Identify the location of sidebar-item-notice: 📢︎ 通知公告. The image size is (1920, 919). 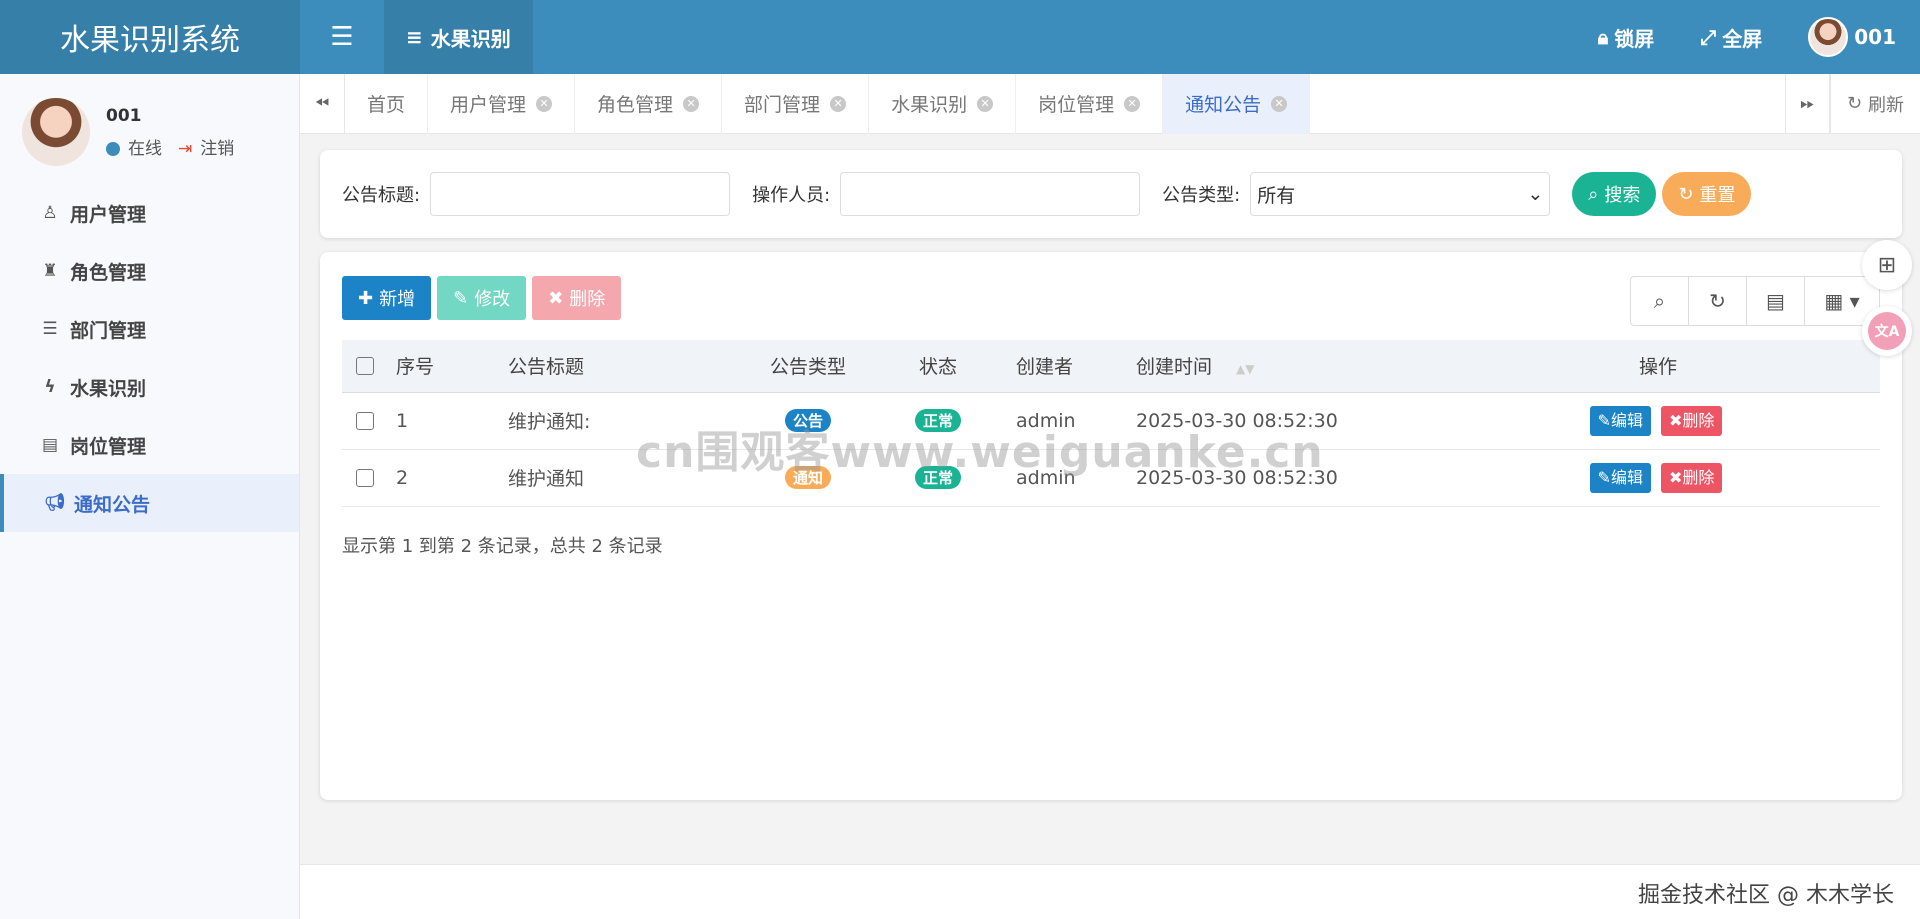
(149, 503).